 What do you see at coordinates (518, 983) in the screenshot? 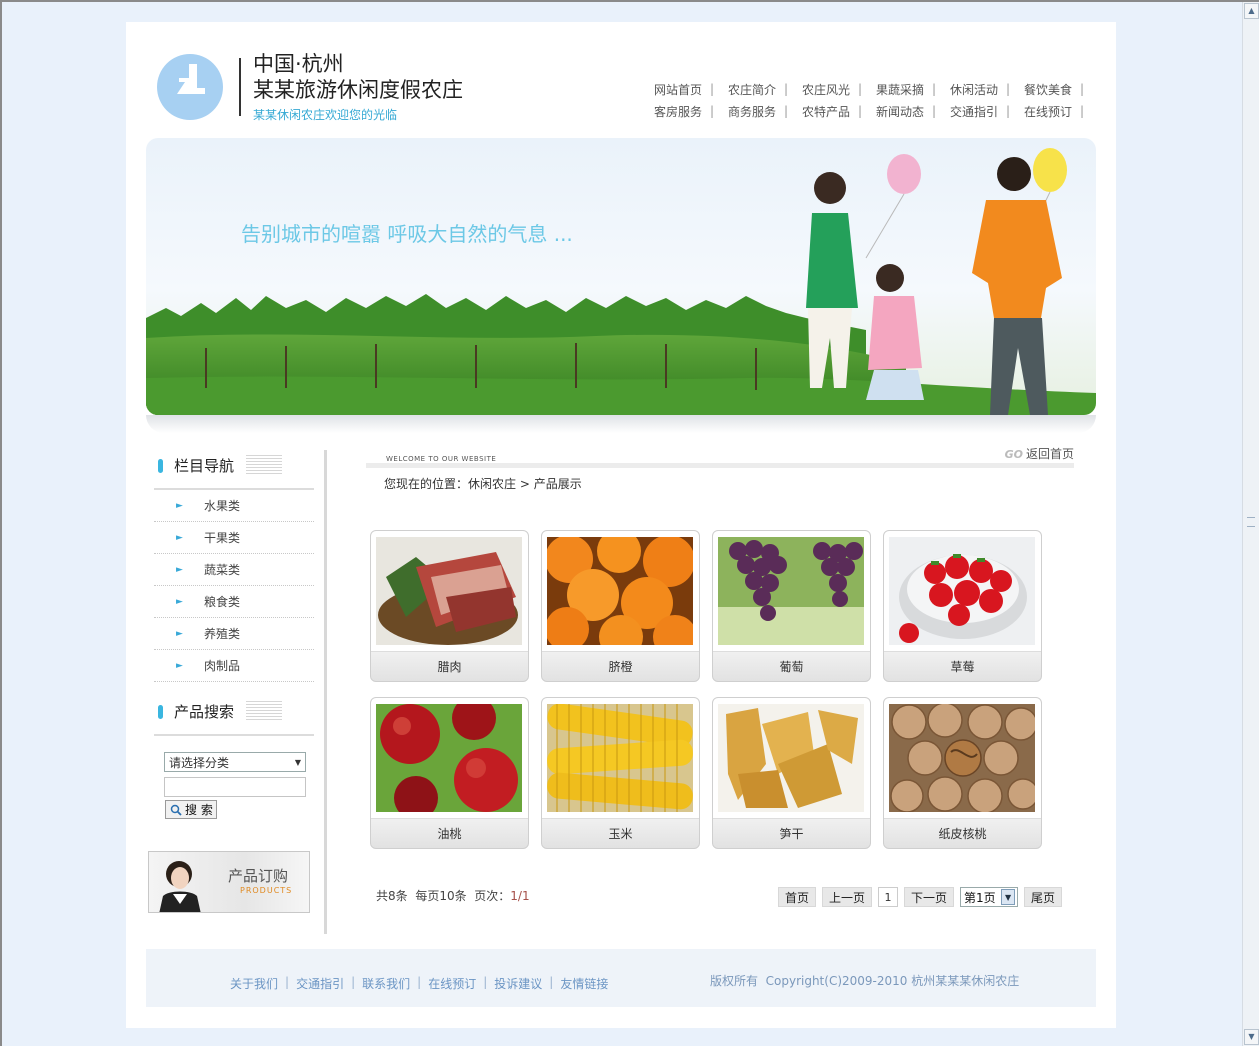
I see `footer-link-complaint: 投诉建议` at bounding box center [518, 983].